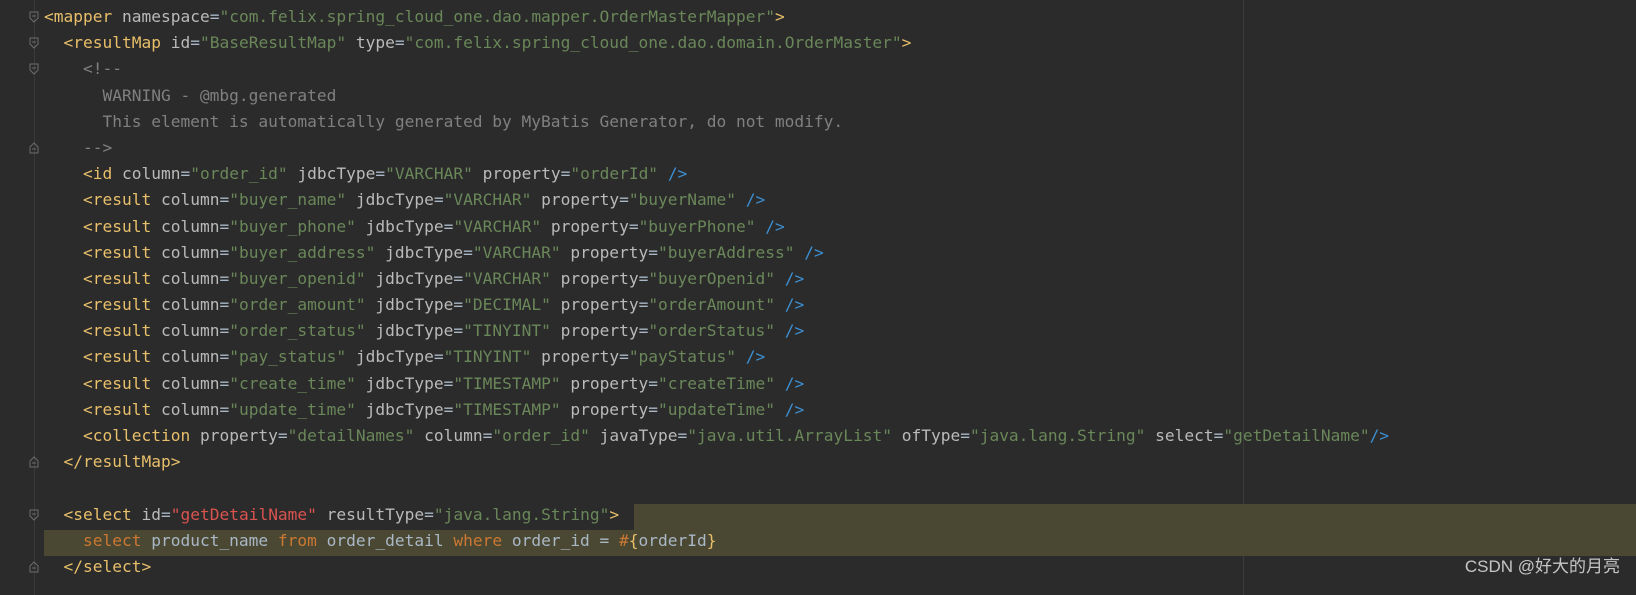 This screenshot has width=1636, height=595. What do you see at coordinates (507, 383) in the screenshot?
I see `code-token: "TIMESTAMP"` at bounding box center [507, 383].